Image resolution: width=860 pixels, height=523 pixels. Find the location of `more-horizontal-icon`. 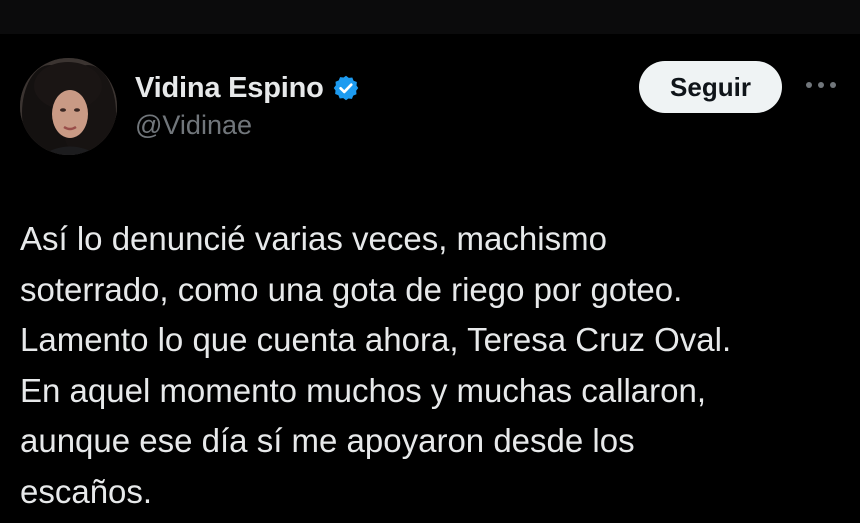

more-horizontal-icon is located at coordinates (821, 85).